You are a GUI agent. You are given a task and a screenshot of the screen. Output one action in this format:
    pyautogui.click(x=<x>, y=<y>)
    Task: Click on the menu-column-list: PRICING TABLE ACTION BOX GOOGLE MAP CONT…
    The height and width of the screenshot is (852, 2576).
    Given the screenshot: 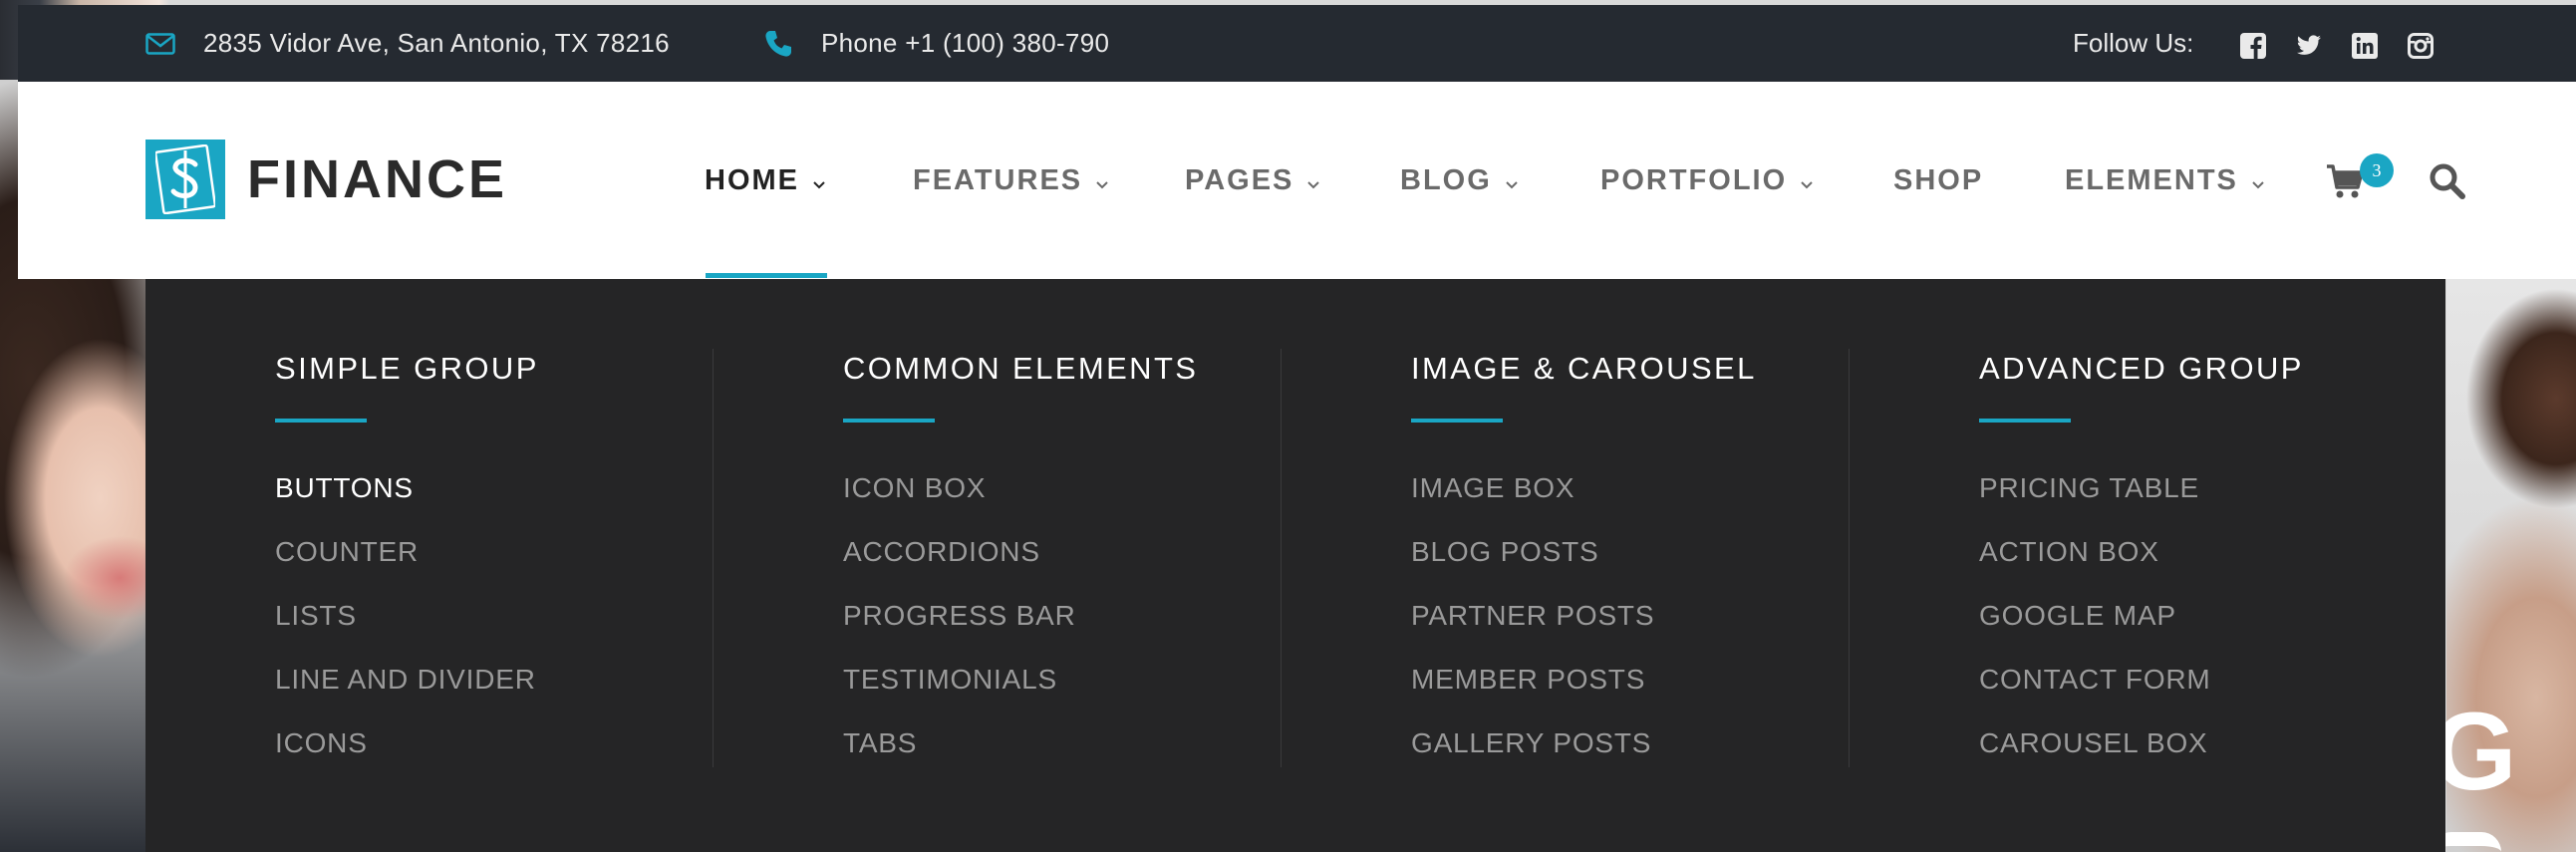 What is the action you would take?
    pyautogui.click(x=2095, y=615)
    